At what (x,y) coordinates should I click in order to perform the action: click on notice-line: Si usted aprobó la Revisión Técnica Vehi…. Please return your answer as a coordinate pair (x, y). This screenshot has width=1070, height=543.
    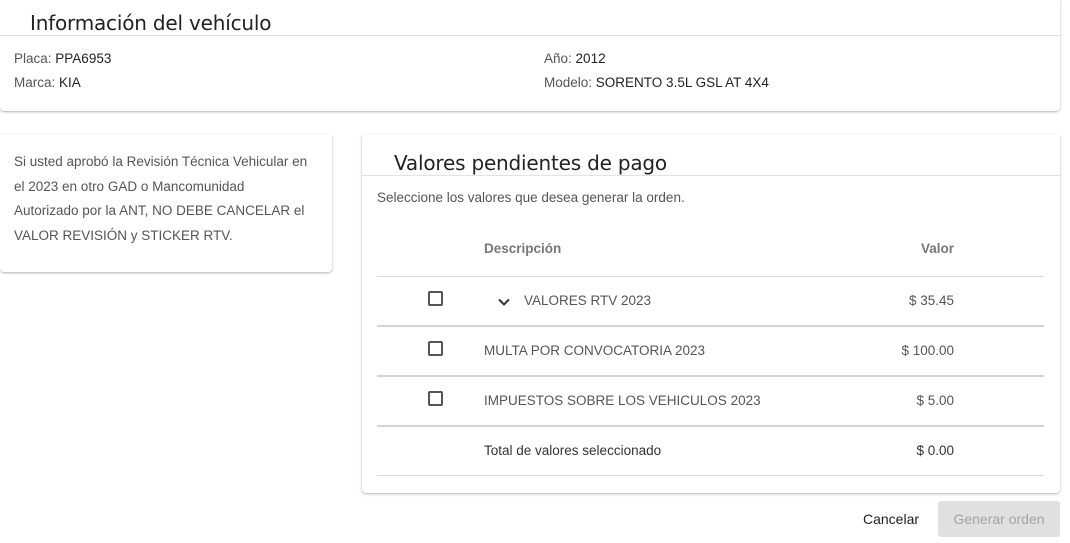
    Looking at the image, I should click on (161, 161).